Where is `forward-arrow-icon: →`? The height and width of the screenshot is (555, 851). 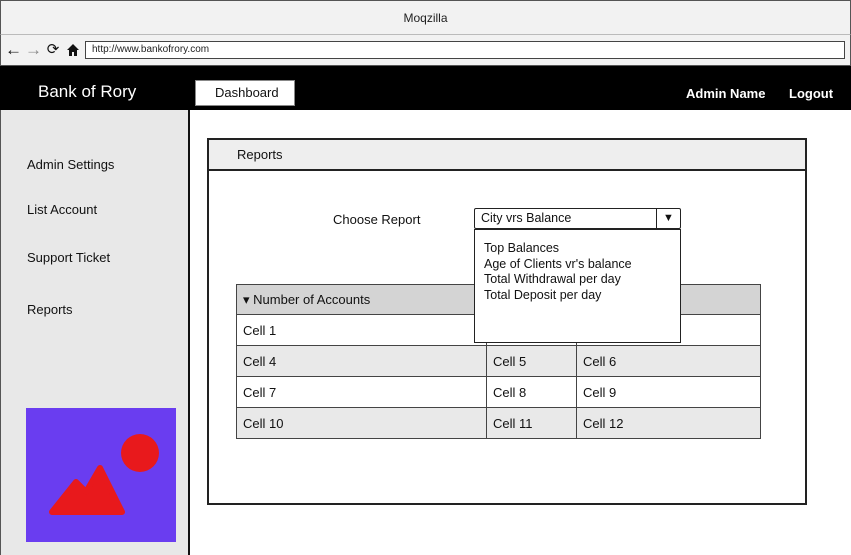
forward-arrow-icon: → is located at coordinates (33, 50).